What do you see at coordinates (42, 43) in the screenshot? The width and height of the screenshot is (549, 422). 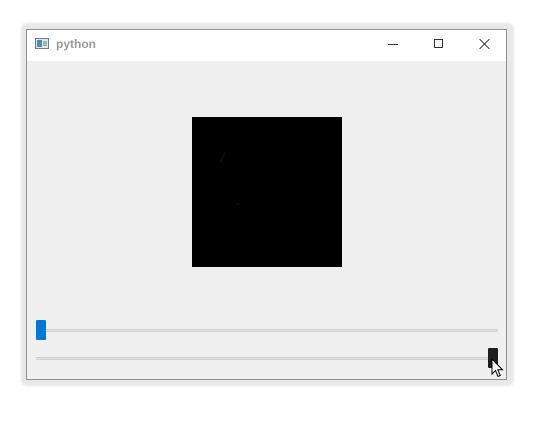 I see `app-window-icon` at bounding box center [42, 43].